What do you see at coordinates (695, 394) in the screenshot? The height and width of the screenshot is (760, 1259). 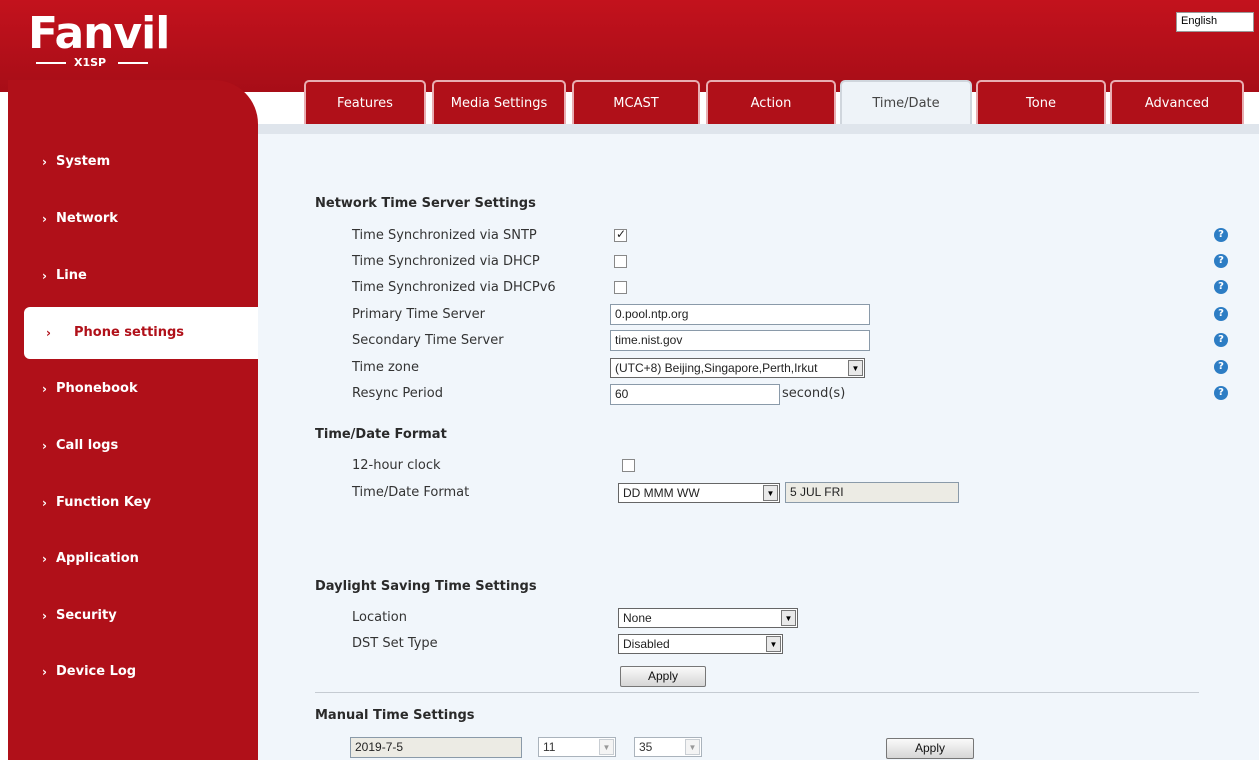 I see `resync-input: 60` at bounding box center [695, 394].